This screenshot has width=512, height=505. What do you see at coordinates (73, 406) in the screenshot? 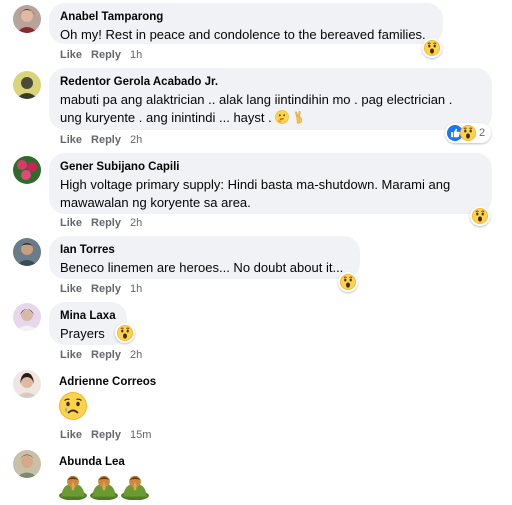
I see `sad-face-icon` at bounding box center [73, 406].